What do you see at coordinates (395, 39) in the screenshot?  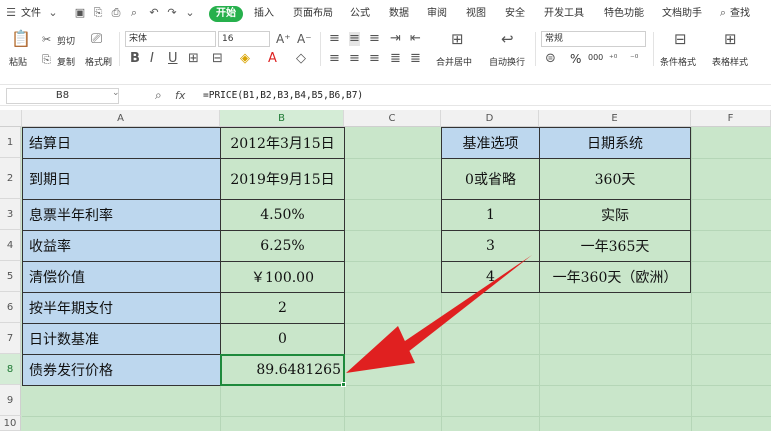 I see `indent-icon: ⇥` at bounding box center [395, 39].